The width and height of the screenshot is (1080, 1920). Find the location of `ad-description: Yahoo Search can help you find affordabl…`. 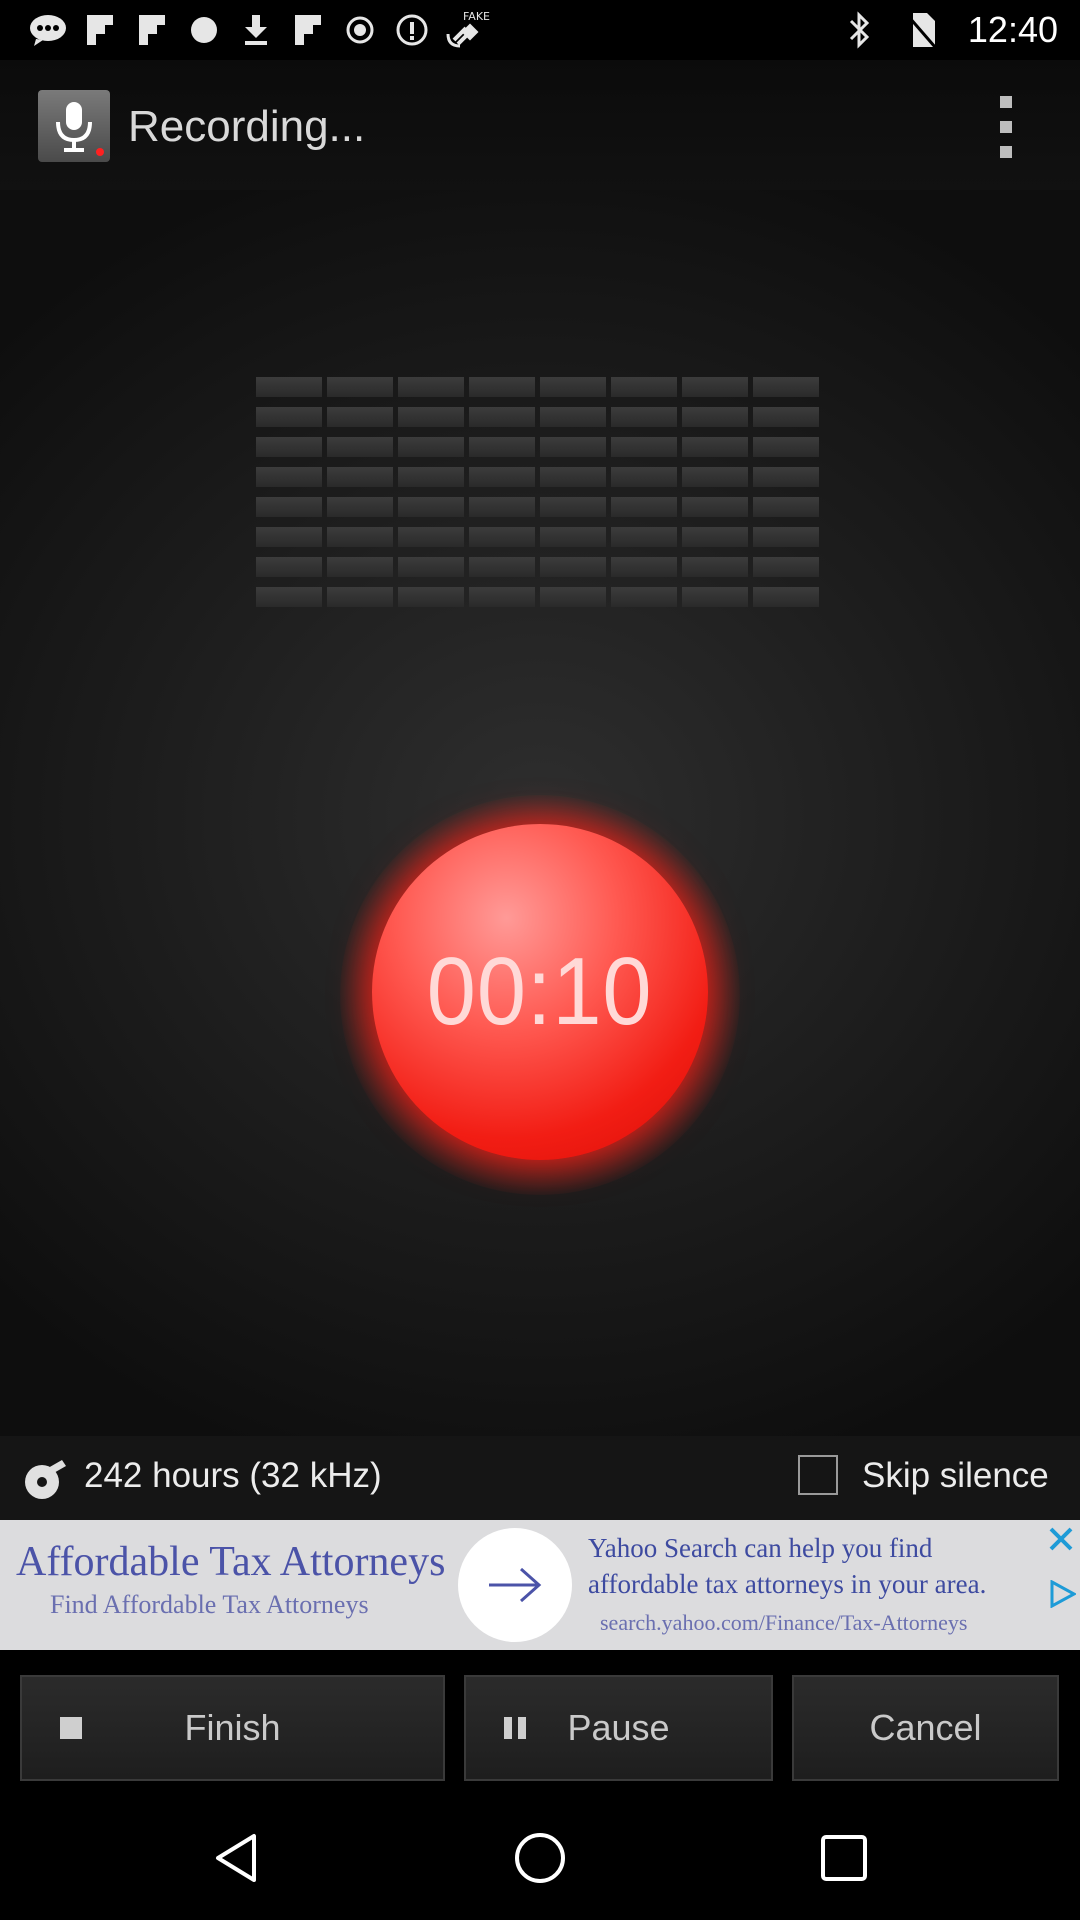

ad-description: Yahoo Search can help you find affordabl… is located at coordinates (818, 1566).